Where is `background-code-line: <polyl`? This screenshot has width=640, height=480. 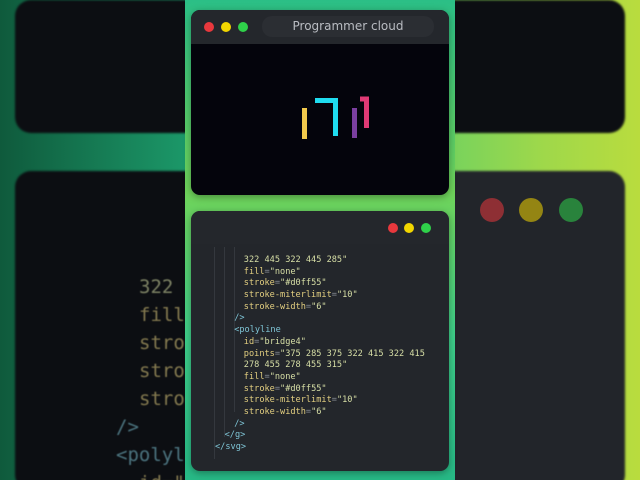
background-code-line: <polyl is located at coordinates (150, 455).